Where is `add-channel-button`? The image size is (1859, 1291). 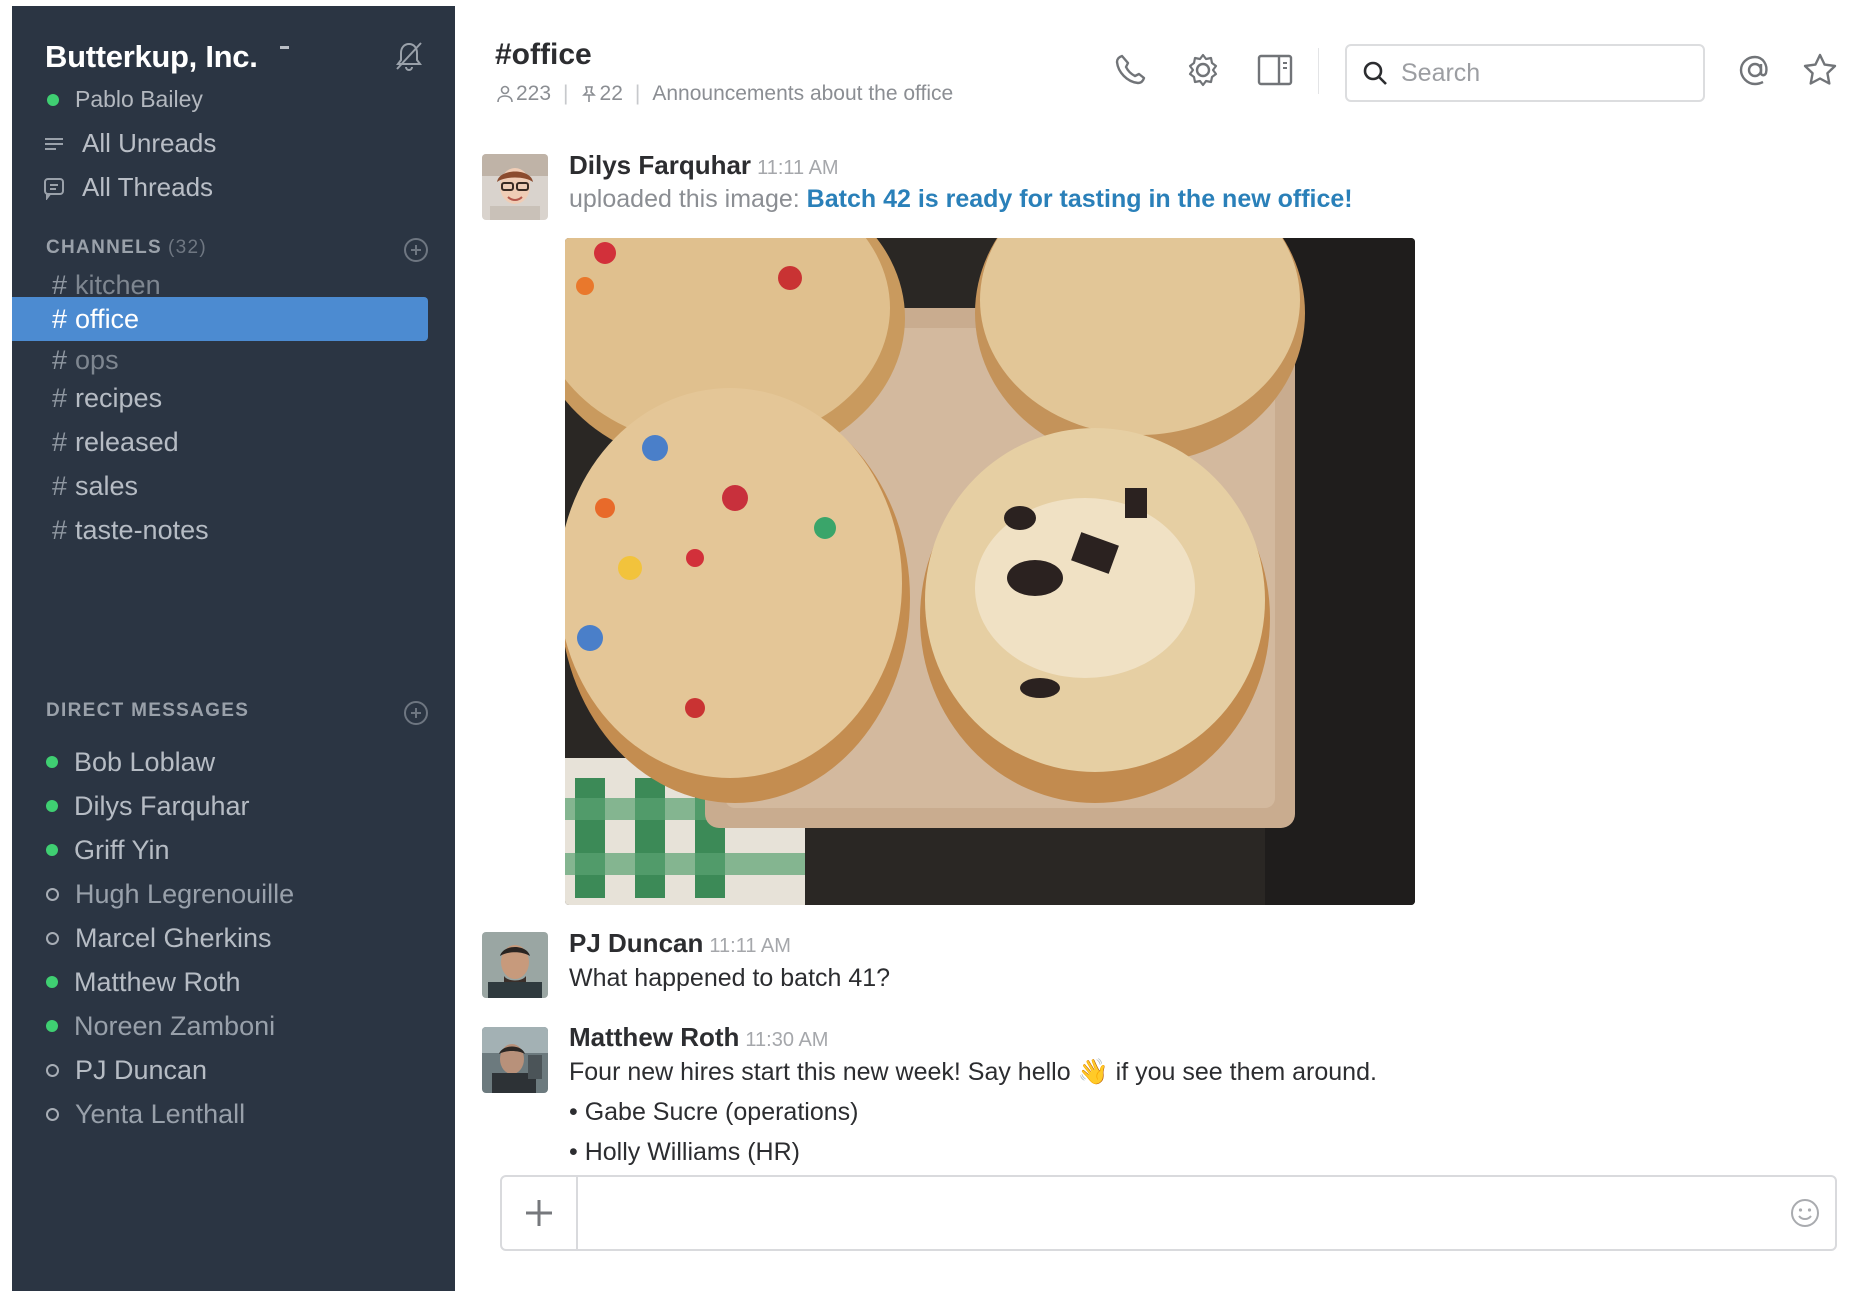 add-channel-button is located at coordinates (416, 250).